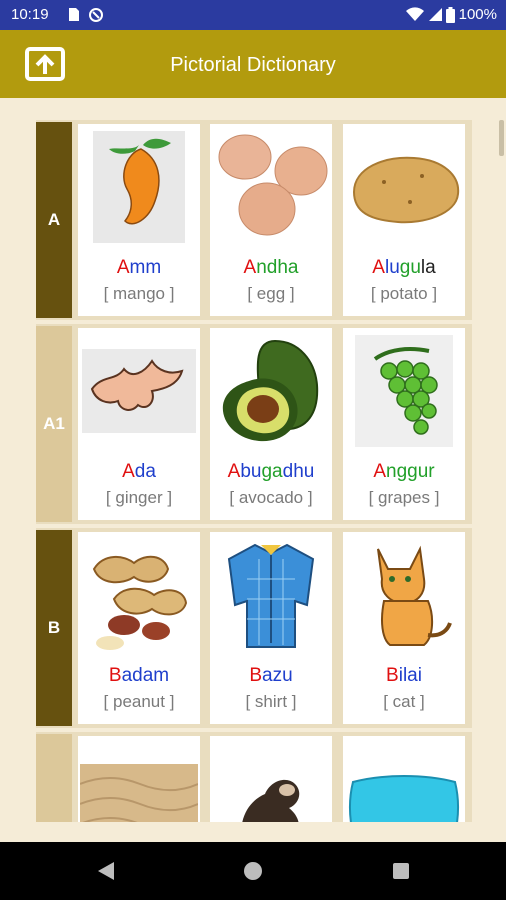 The image size is (506, 900). Describe the element at coordinates (414, 14) in the screenshot. I see `wifi-icon` at that location.